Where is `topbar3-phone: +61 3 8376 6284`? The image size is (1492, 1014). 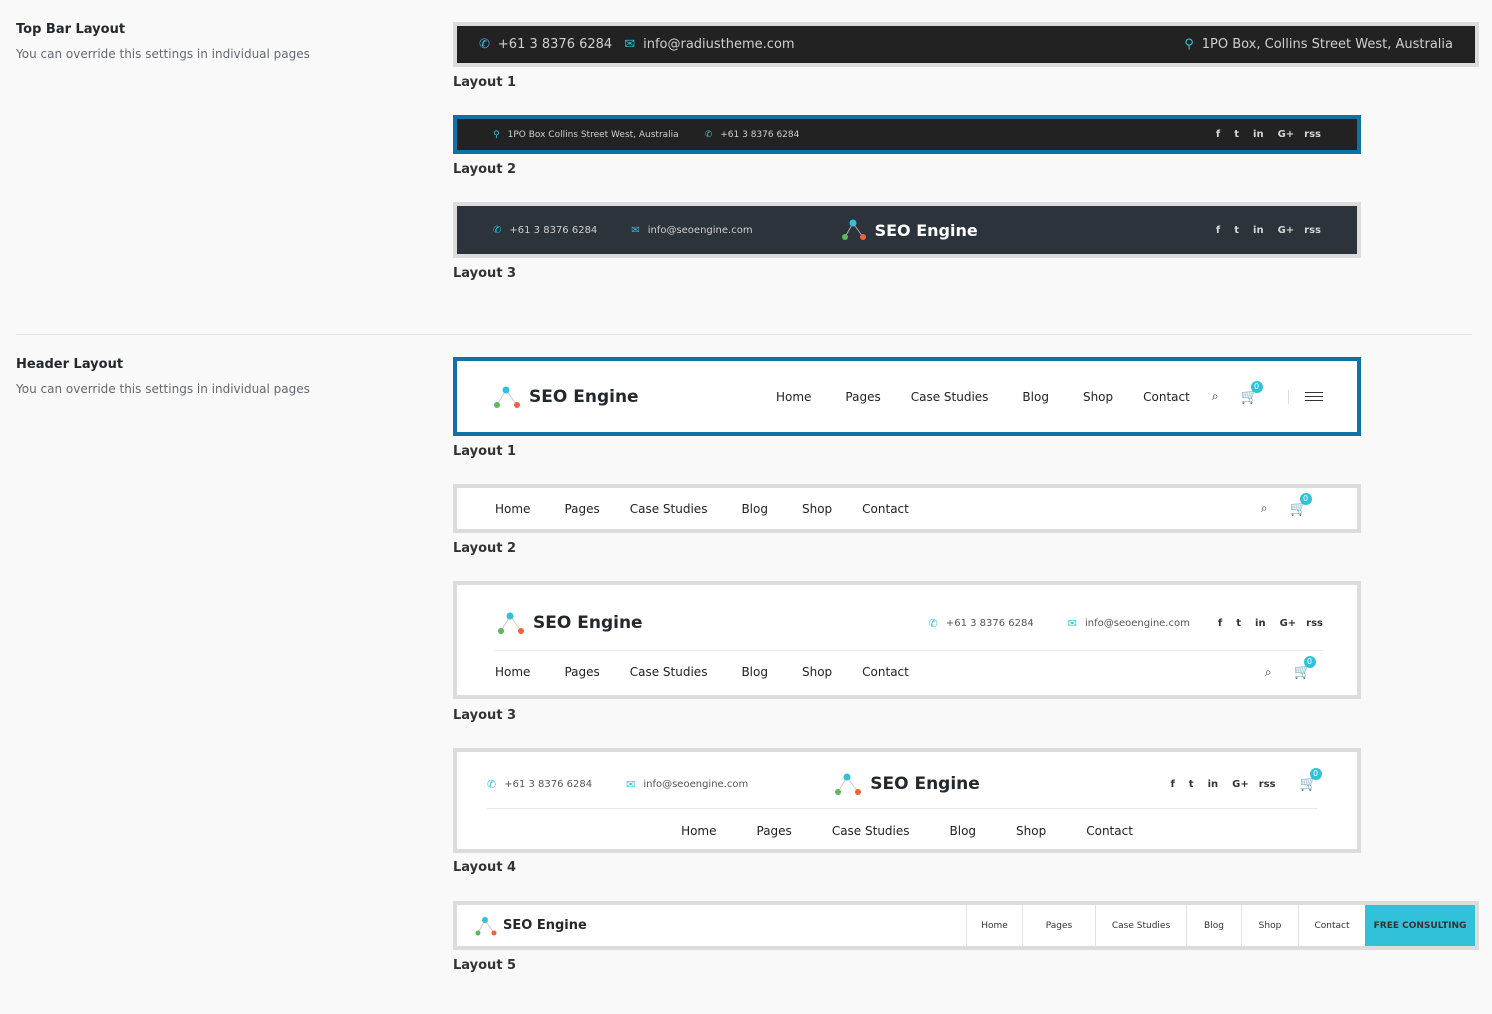 topbar3-phone: +61 3 8376 6284 is located at coordinates (553, 230).